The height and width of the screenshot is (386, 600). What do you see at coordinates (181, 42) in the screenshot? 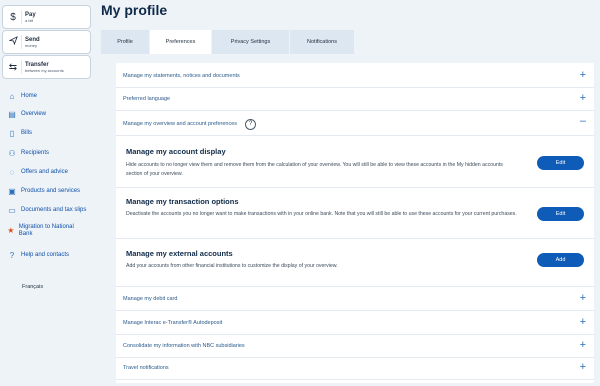
I see `tab-preferences: Preferences` at bounding box center [181, 42].